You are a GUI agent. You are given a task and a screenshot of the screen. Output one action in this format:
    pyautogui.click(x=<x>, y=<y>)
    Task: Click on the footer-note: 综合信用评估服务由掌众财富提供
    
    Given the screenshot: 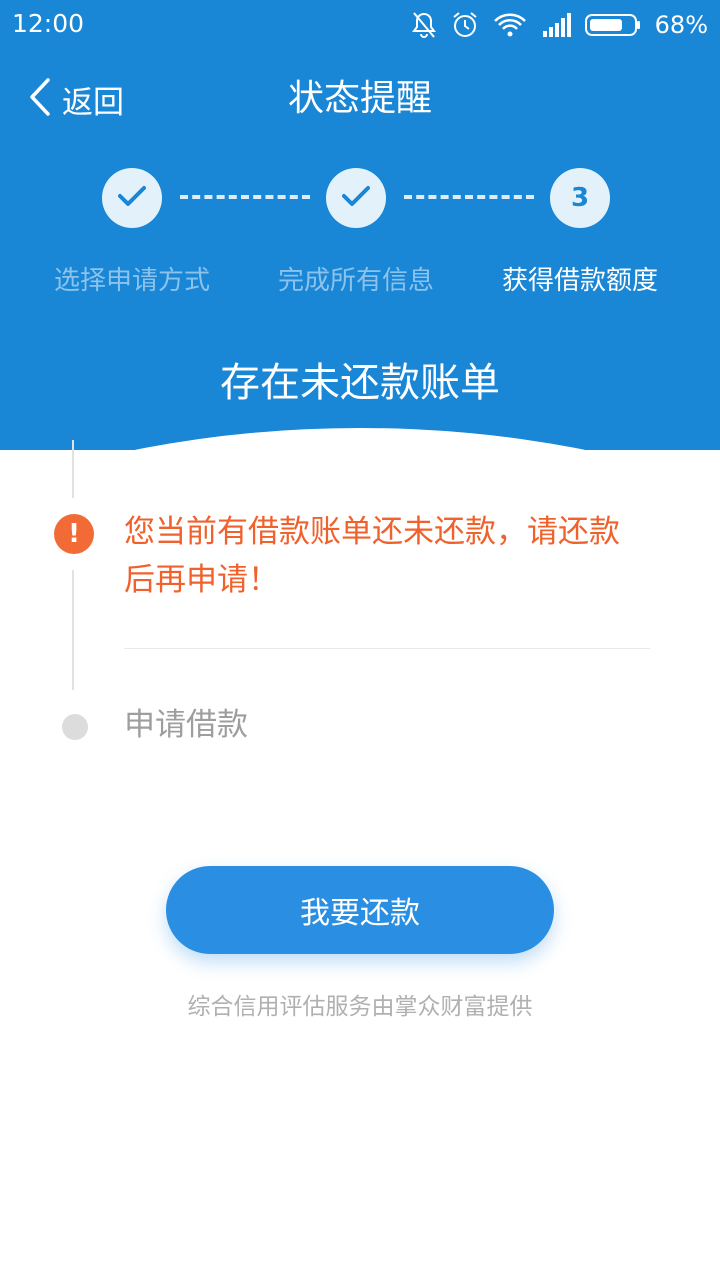 What is the action you would take?
    pyautogui.click(x=360, y=1007)
    